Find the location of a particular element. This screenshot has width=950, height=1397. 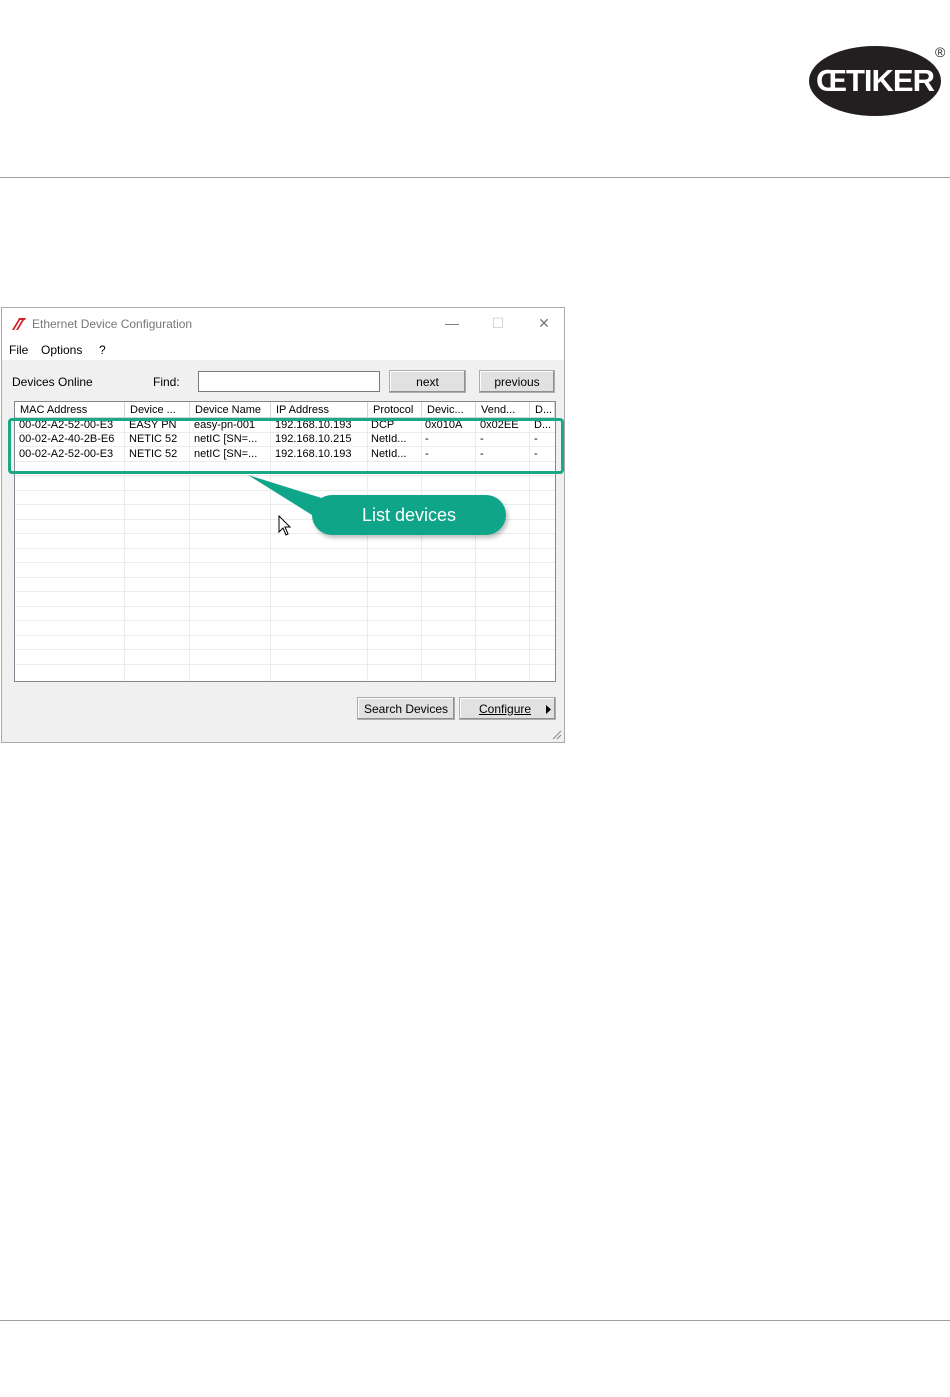

app-icon is located at coordinates (19, 324).